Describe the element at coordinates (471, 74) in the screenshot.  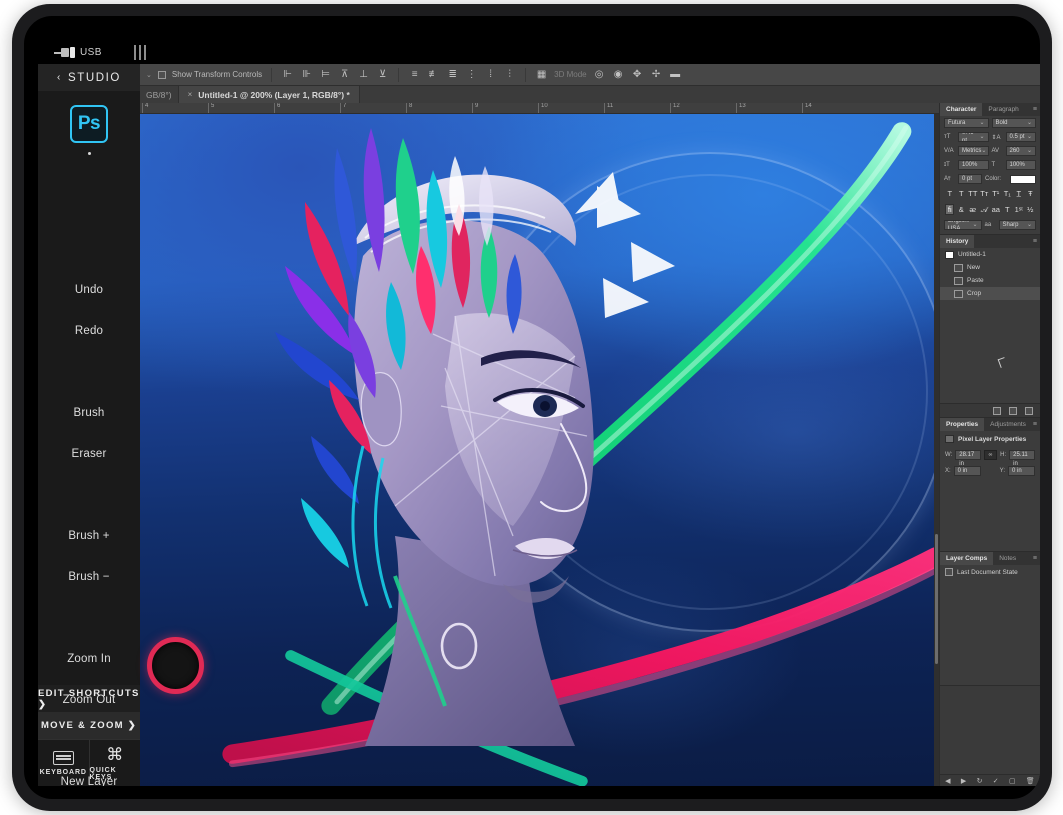
I see `distribute-left-icon: ⋮` at that location.